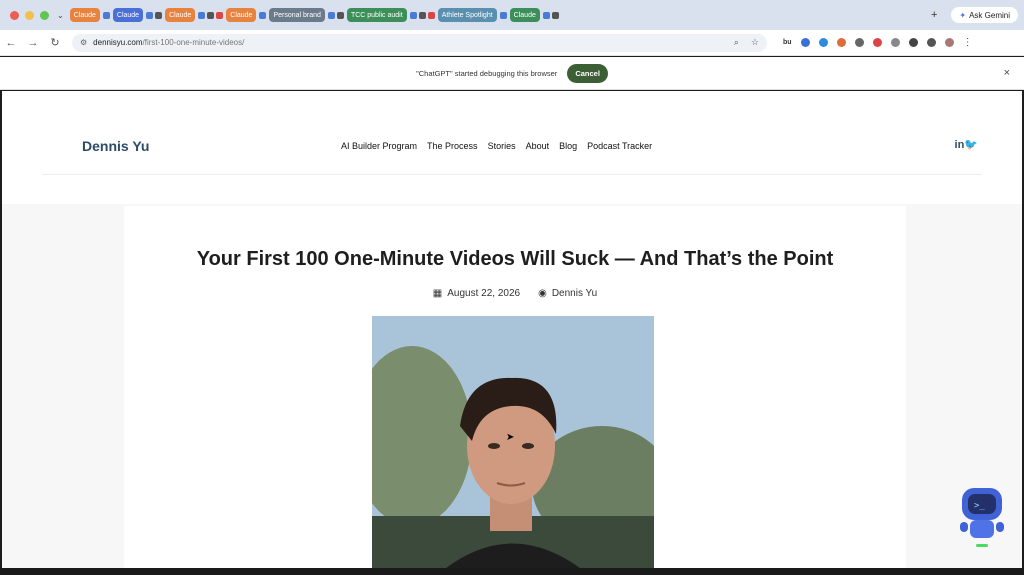  I want to click on robot-icon: >_, so click(982, 517).